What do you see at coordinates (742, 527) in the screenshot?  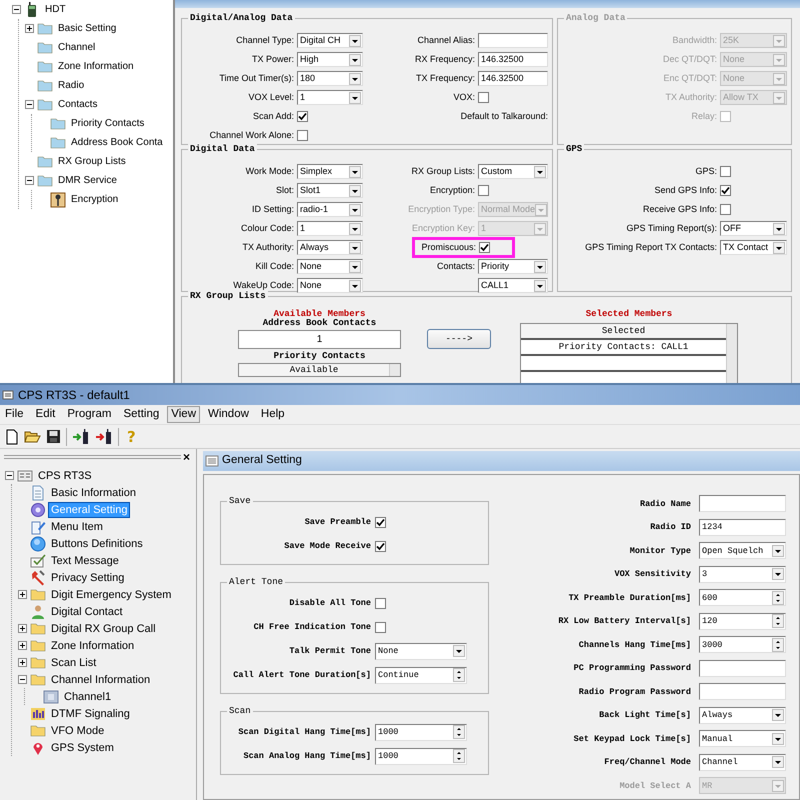 I see `text-field: 1234` at bounding box center [742, 527].